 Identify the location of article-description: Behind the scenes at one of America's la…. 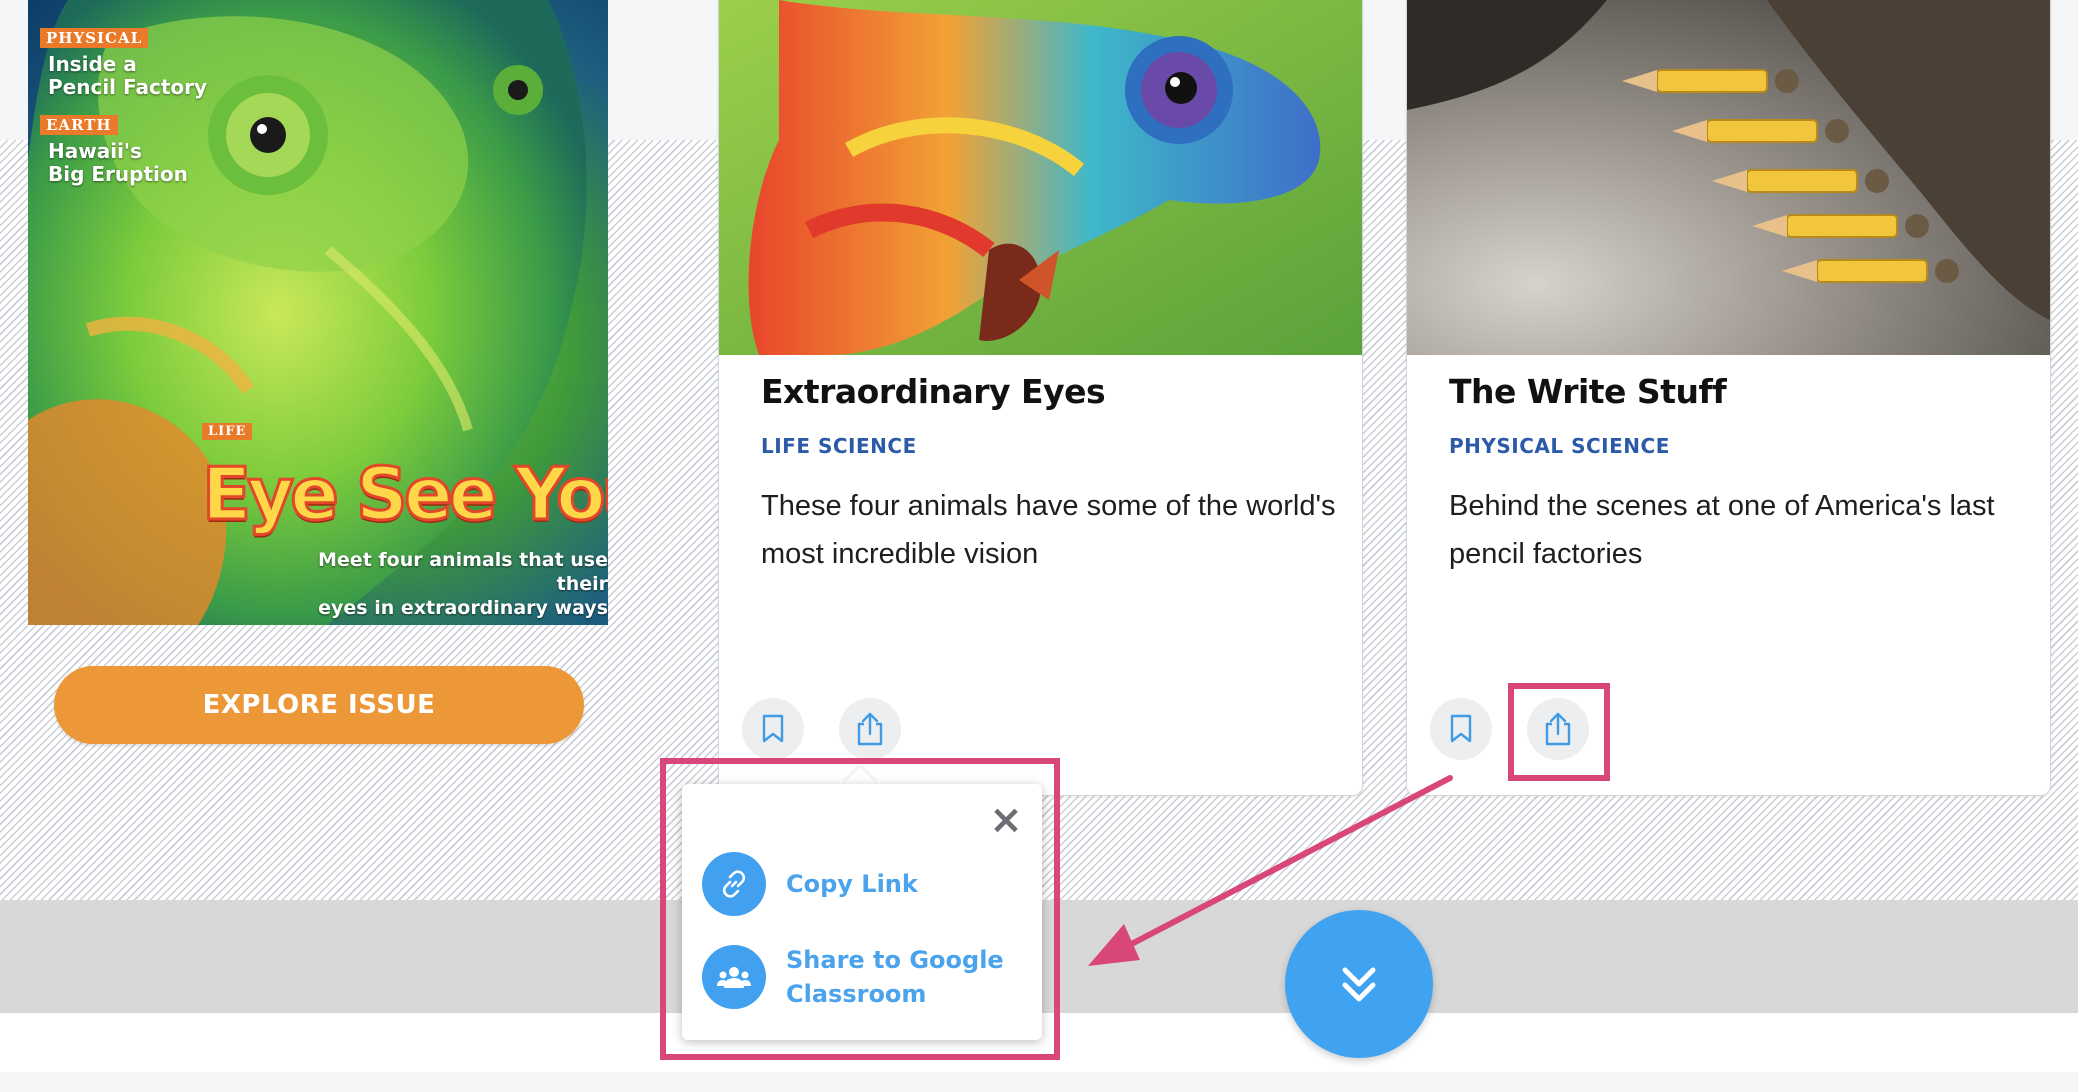
(1722, 530).